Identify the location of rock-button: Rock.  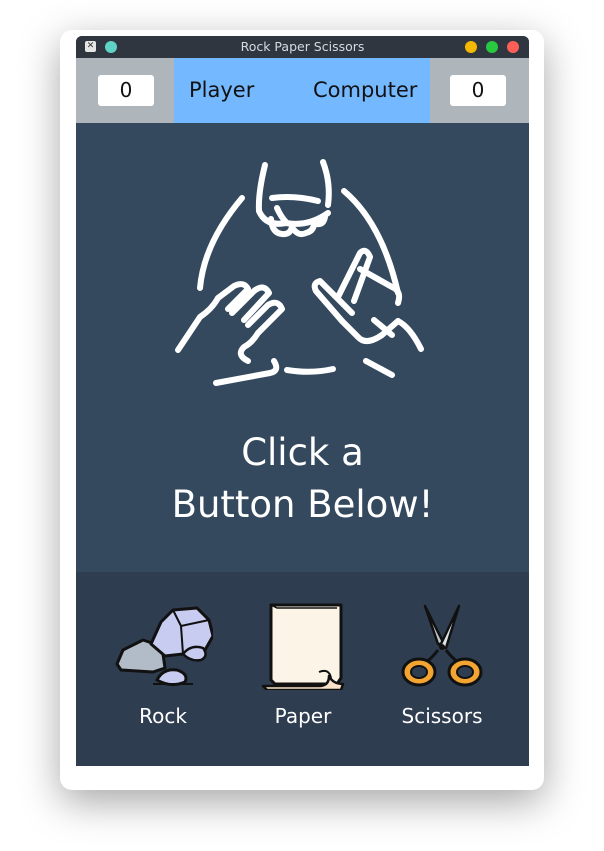
(163, 677).